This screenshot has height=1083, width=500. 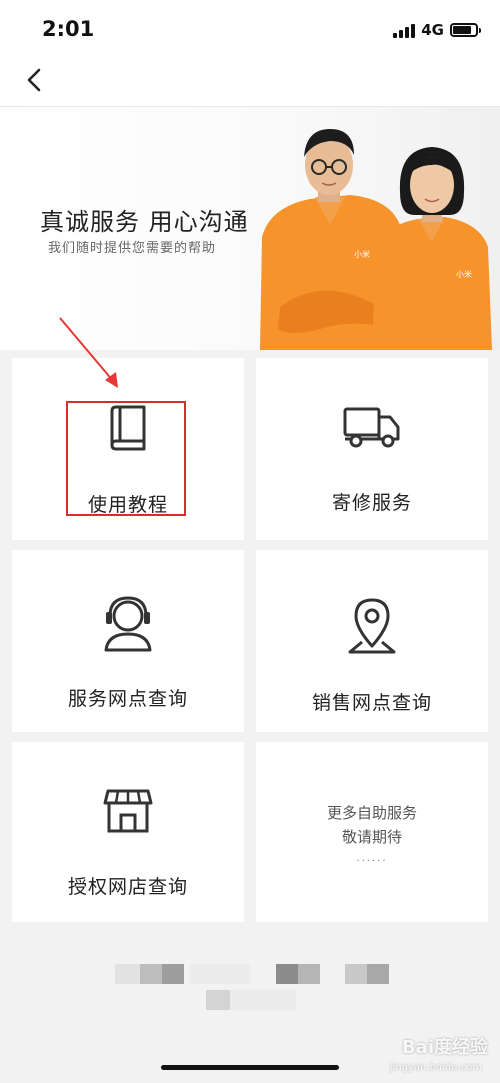 What do you see at coordinates (432, 248) in the screenshot?
I see `staff-woman-figure: 小米` at bounding box center [432, 248].